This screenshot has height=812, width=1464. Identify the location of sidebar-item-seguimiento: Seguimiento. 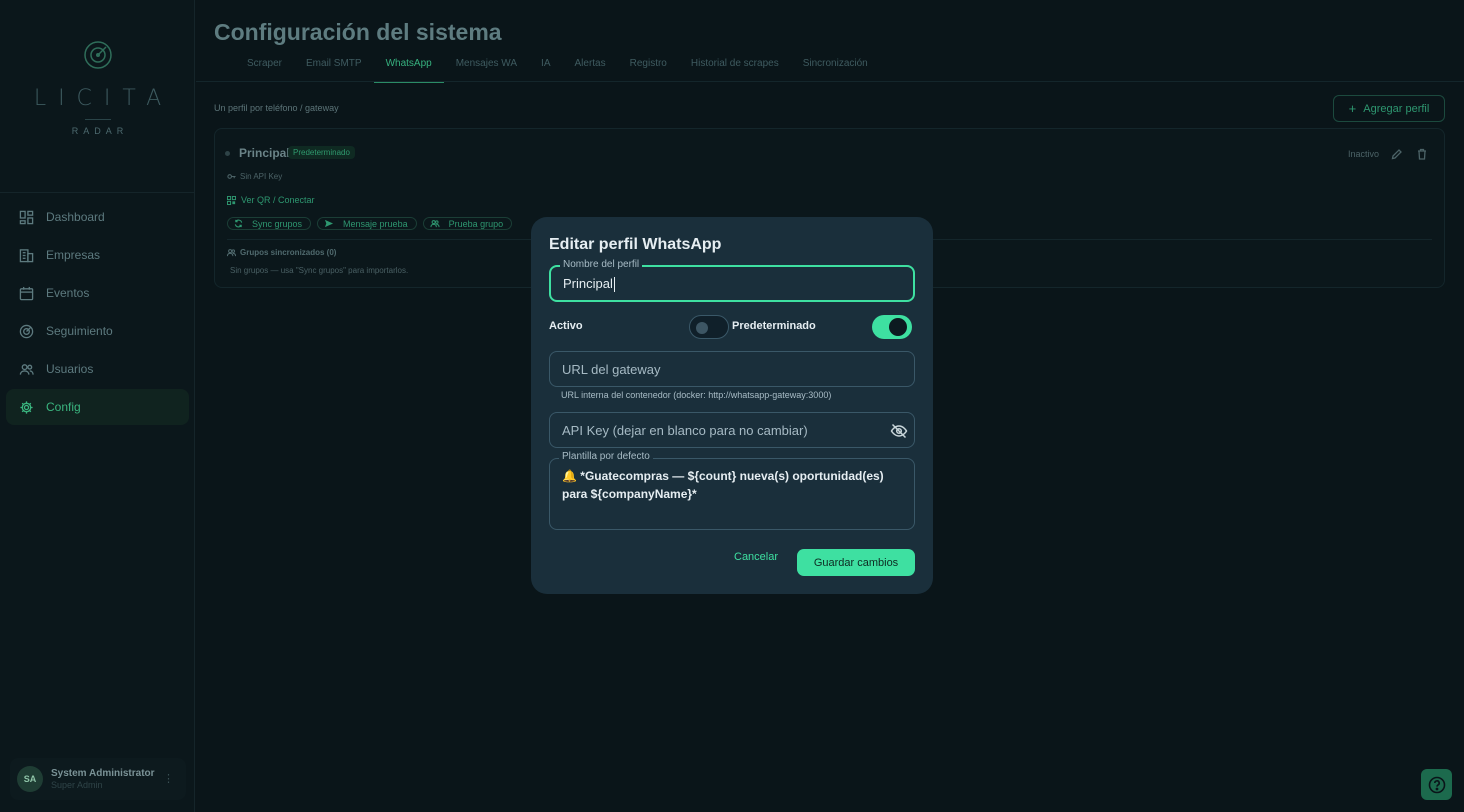
(97, 331).